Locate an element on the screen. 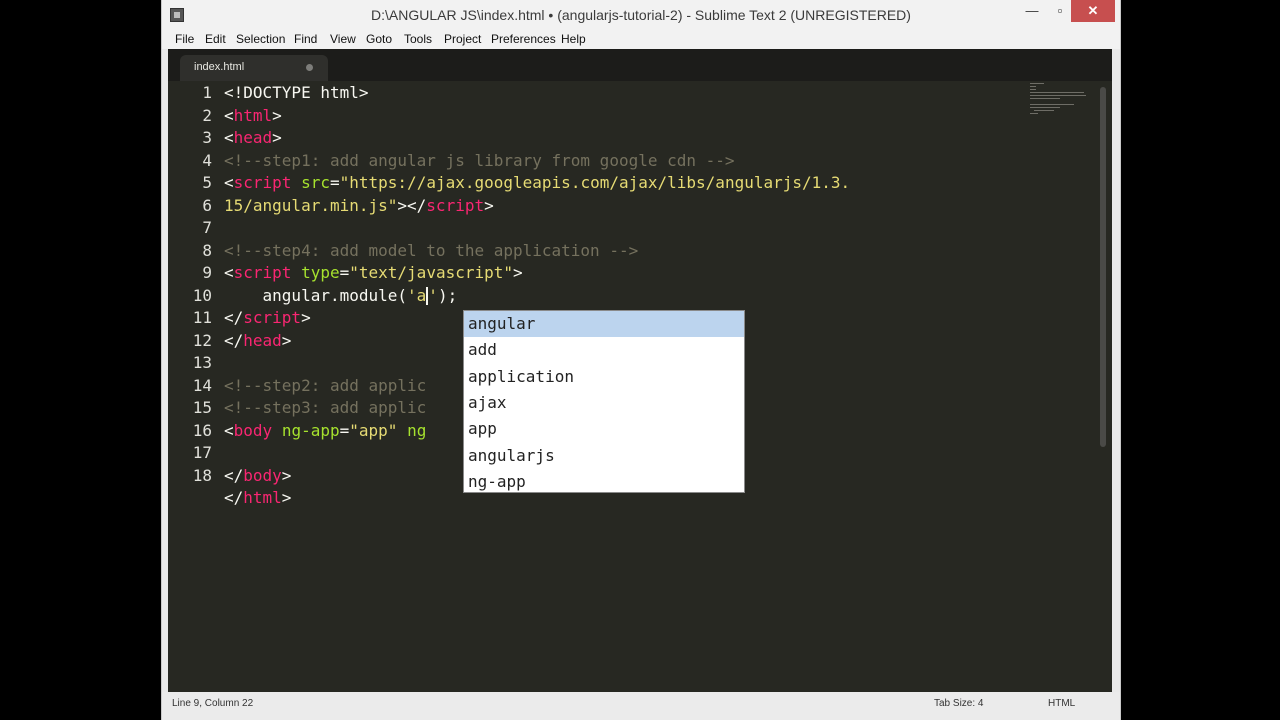 The width and height of the screenshot is (1280, 720). code-token: "app" is located at coordinates (373, 430).